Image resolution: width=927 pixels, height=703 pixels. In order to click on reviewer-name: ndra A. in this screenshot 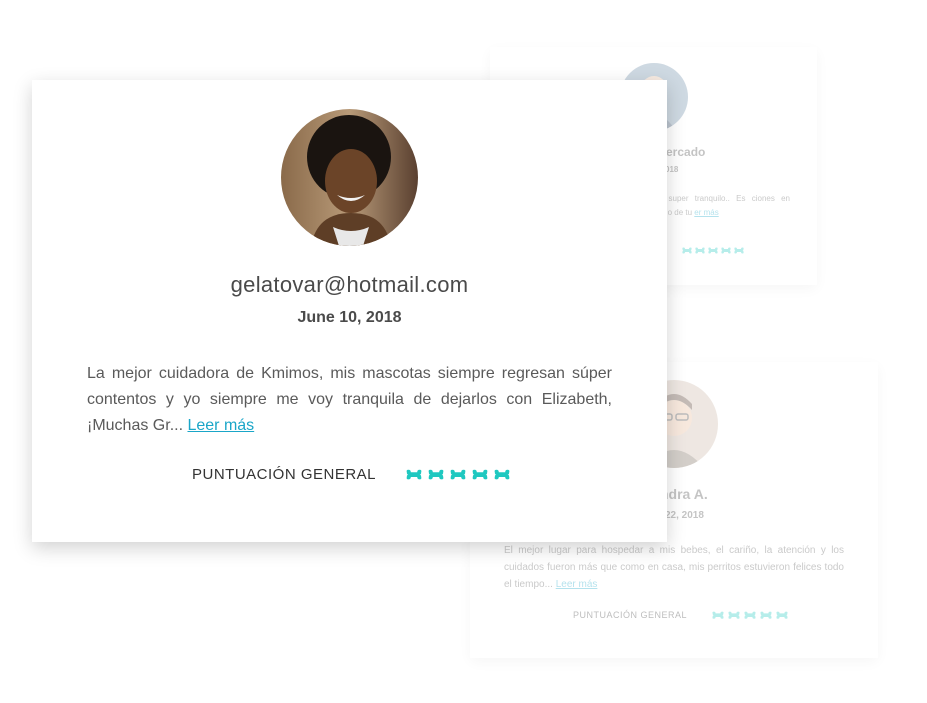, I will do `click(684, 494)`.